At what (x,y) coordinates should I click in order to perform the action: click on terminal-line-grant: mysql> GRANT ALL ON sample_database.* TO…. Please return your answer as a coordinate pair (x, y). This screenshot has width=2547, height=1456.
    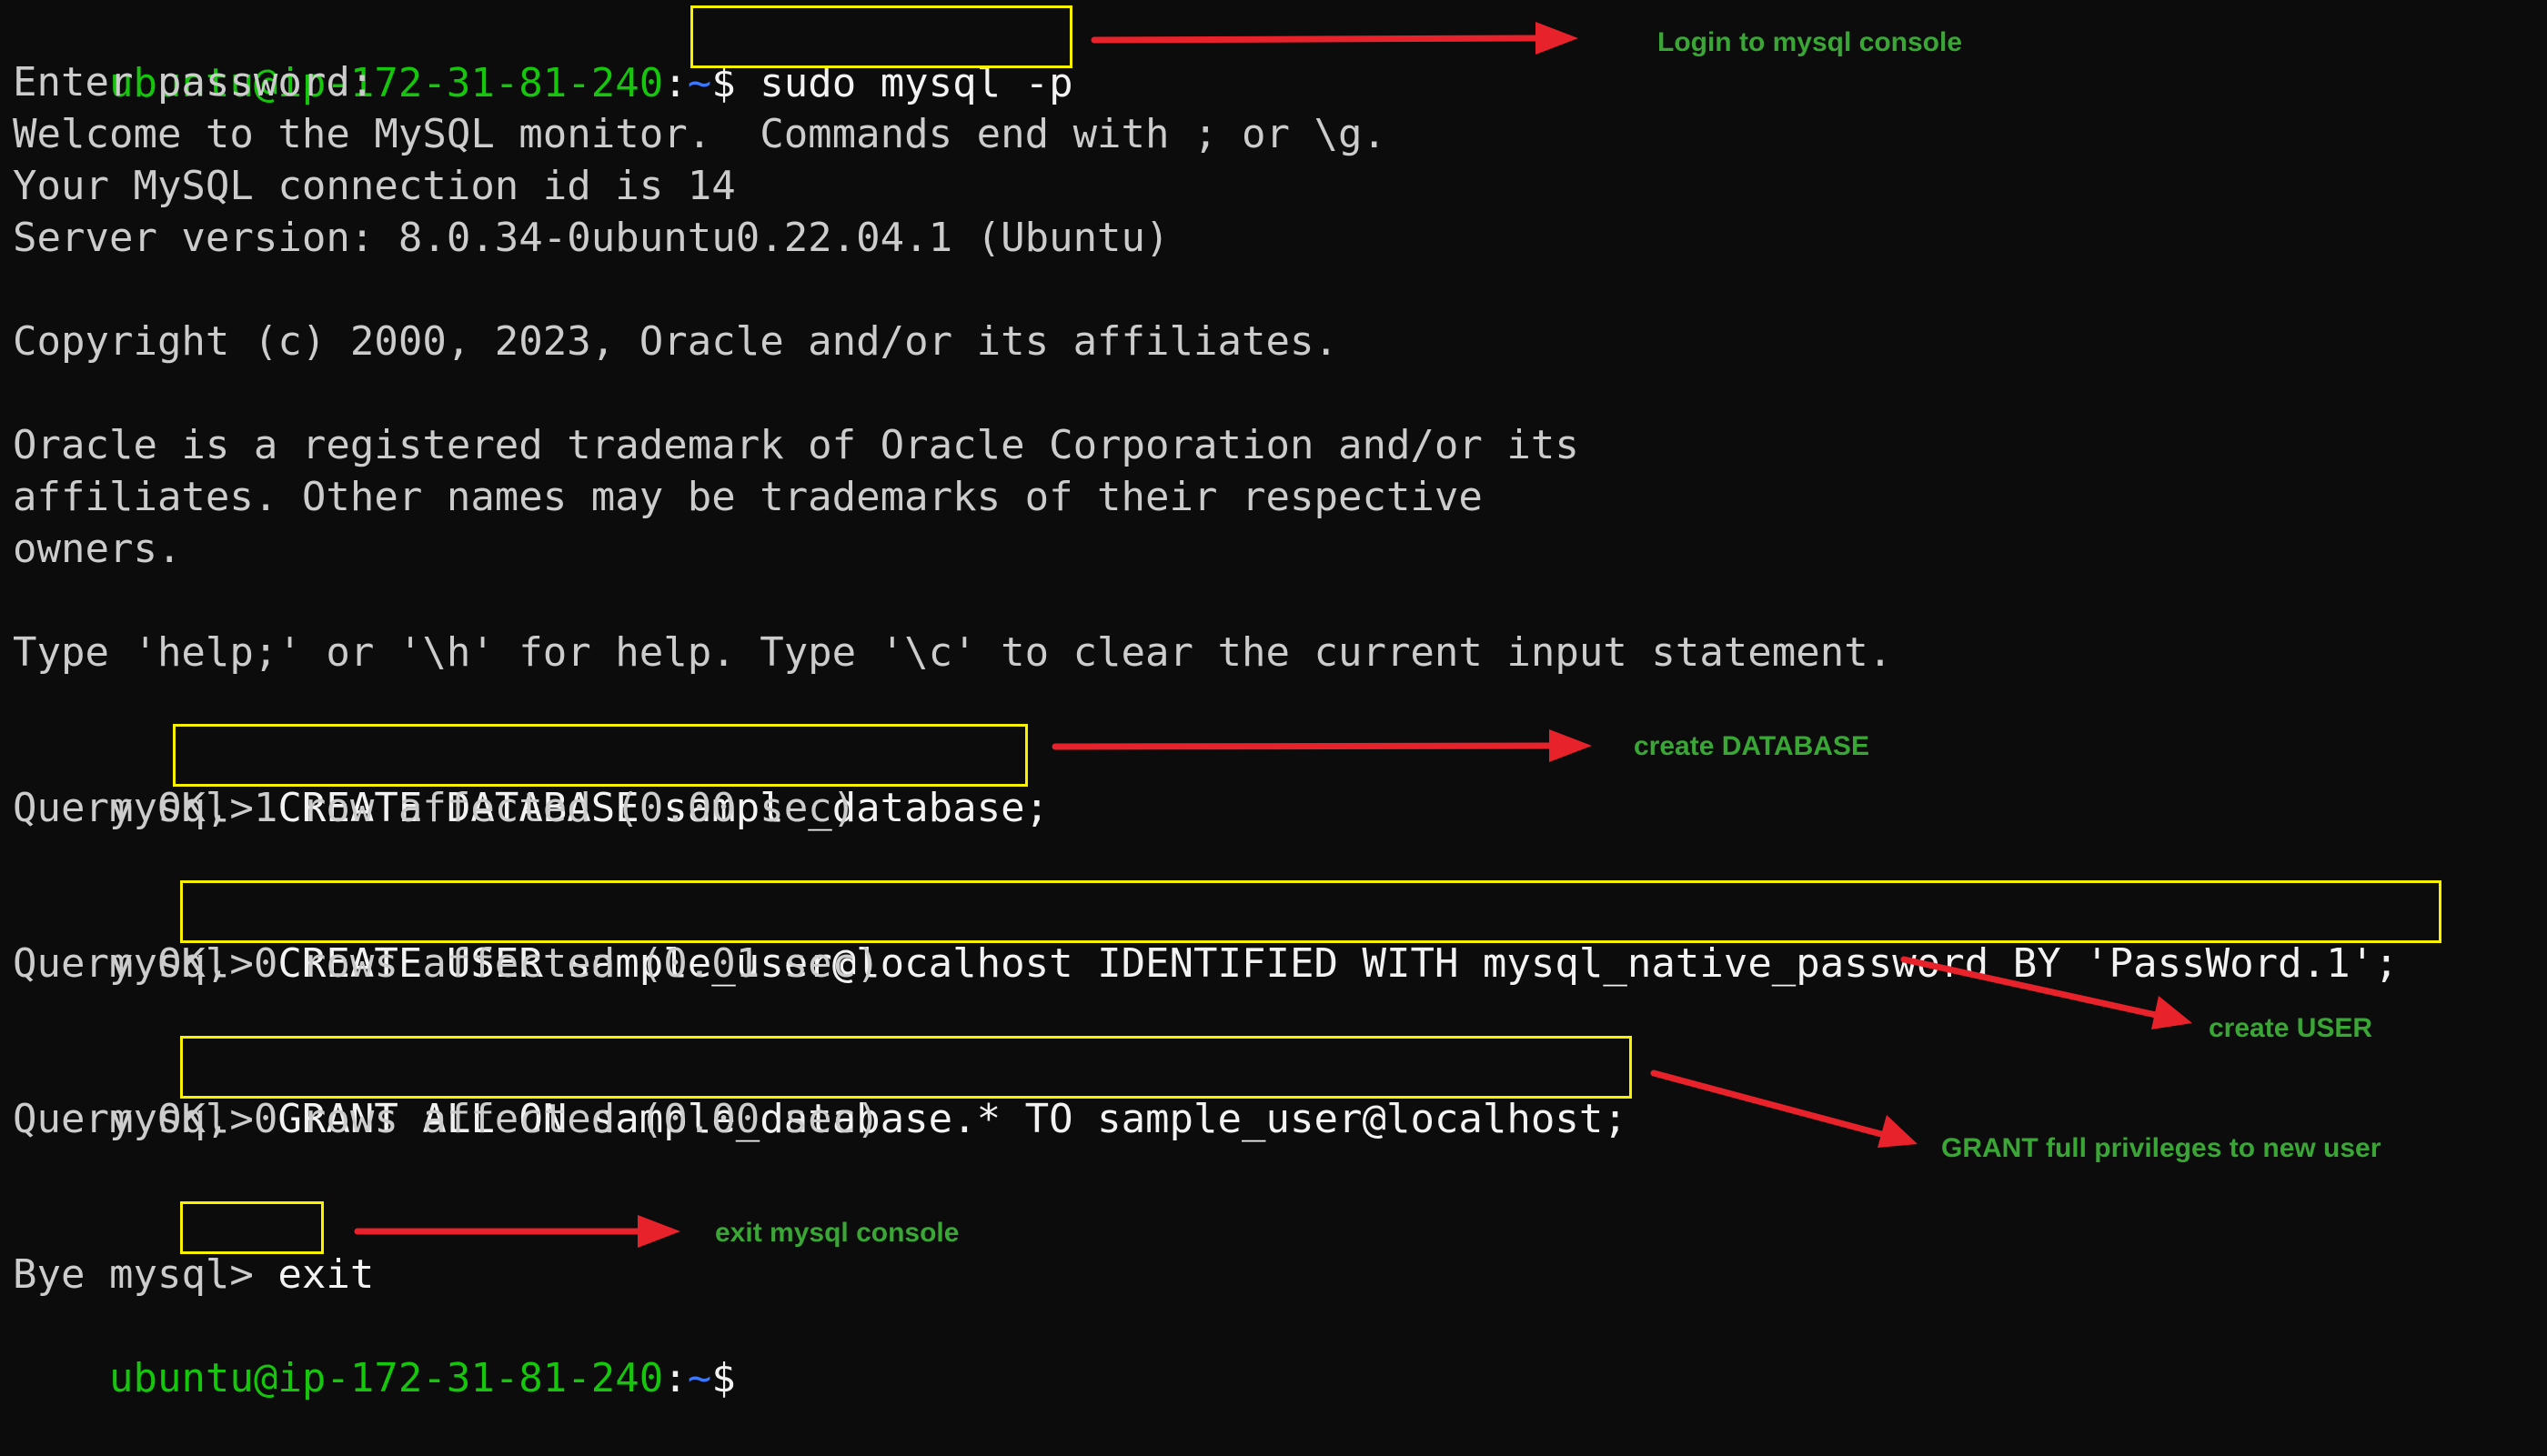
    Looking at the image, I should click on (820, 1091).